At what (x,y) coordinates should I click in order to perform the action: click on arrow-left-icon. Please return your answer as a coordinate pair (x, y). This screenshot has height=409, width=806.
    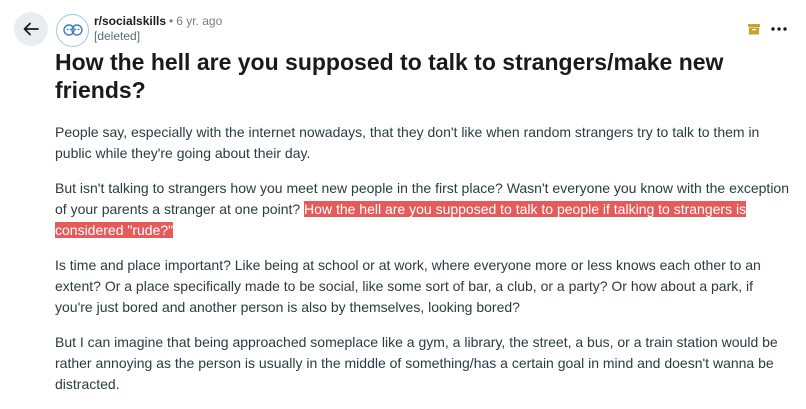
    Looking at the image, I should click on (31, 29).